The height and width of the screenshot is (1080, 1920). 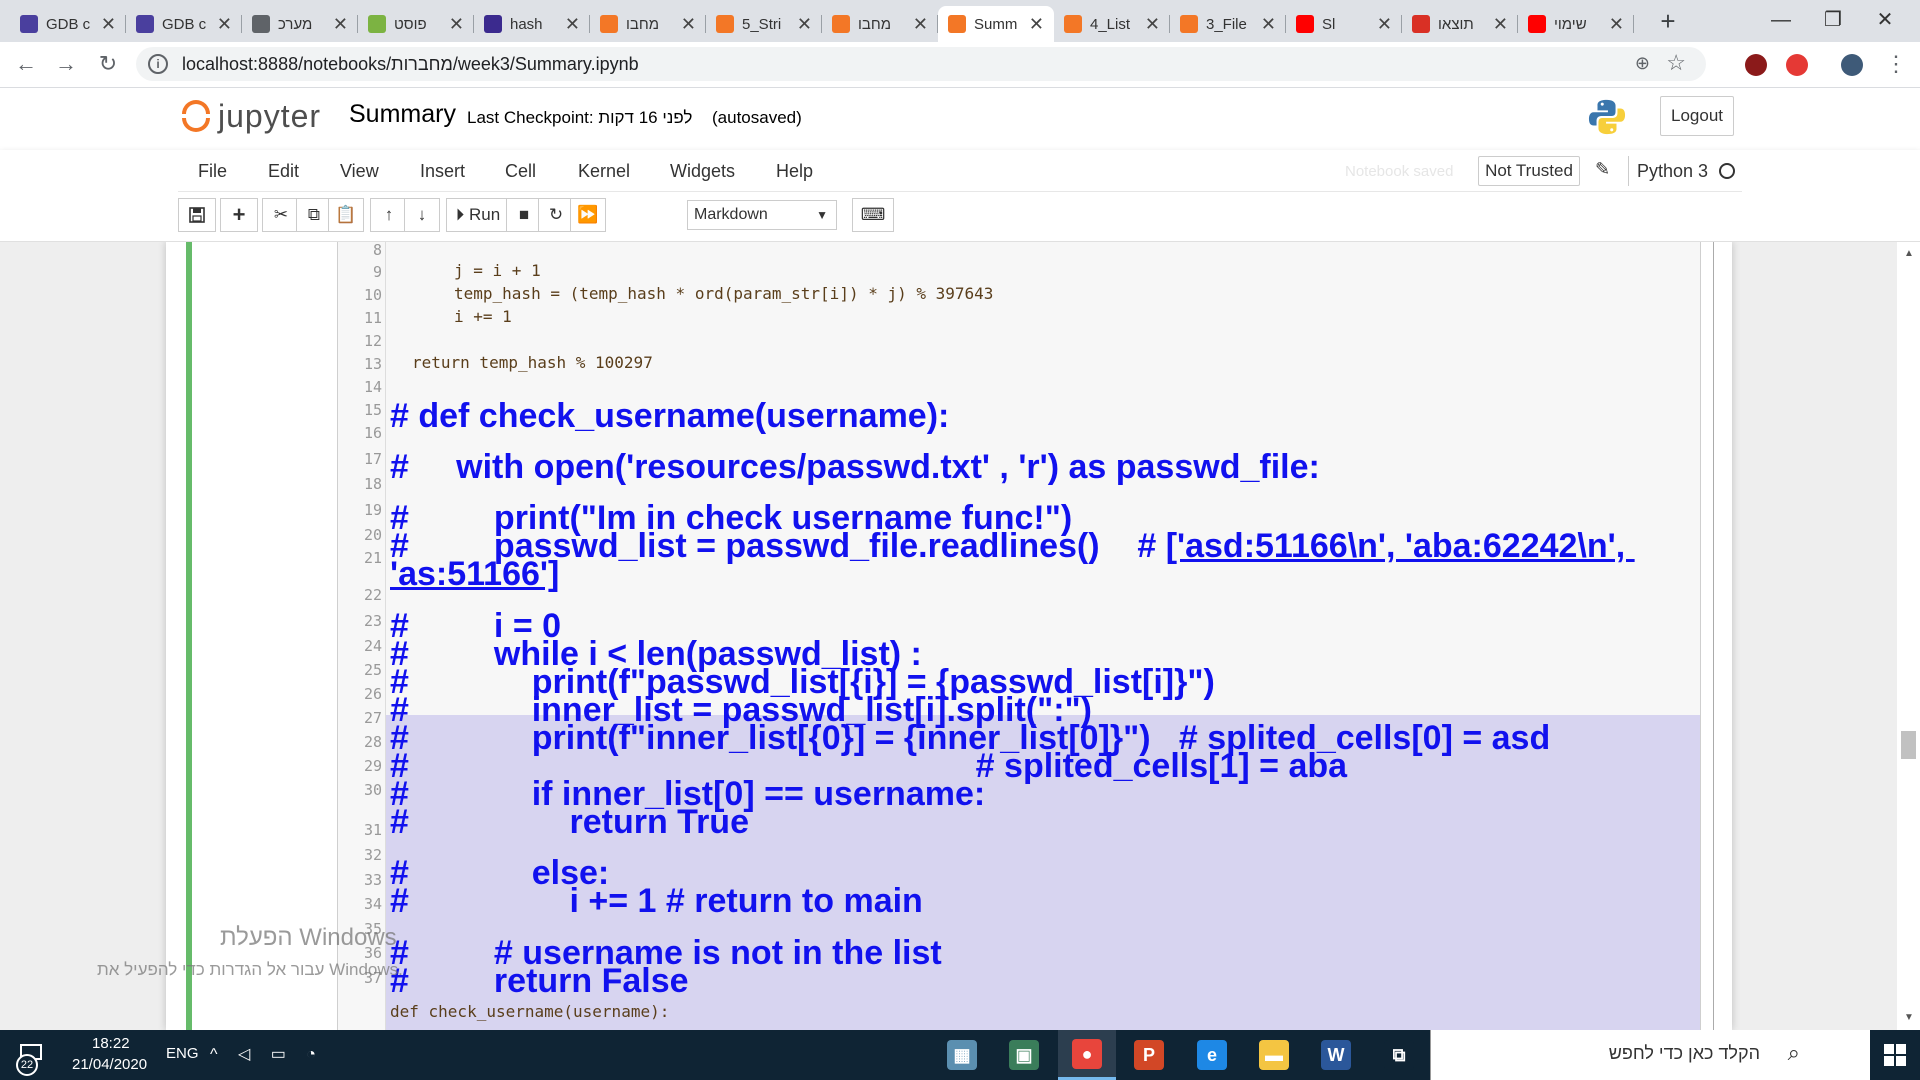 I want to click on taskbar-app: ●, so click(x=1087, y=1055).